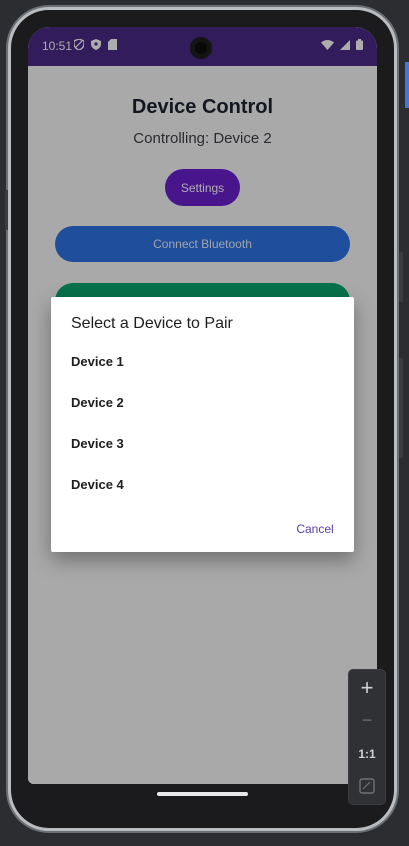 The image size is (409, 846). What do you see at coordinates (201, 444) in the screenshot?
I see `device-option-3: Device 3` at bounding box center [201, 444].